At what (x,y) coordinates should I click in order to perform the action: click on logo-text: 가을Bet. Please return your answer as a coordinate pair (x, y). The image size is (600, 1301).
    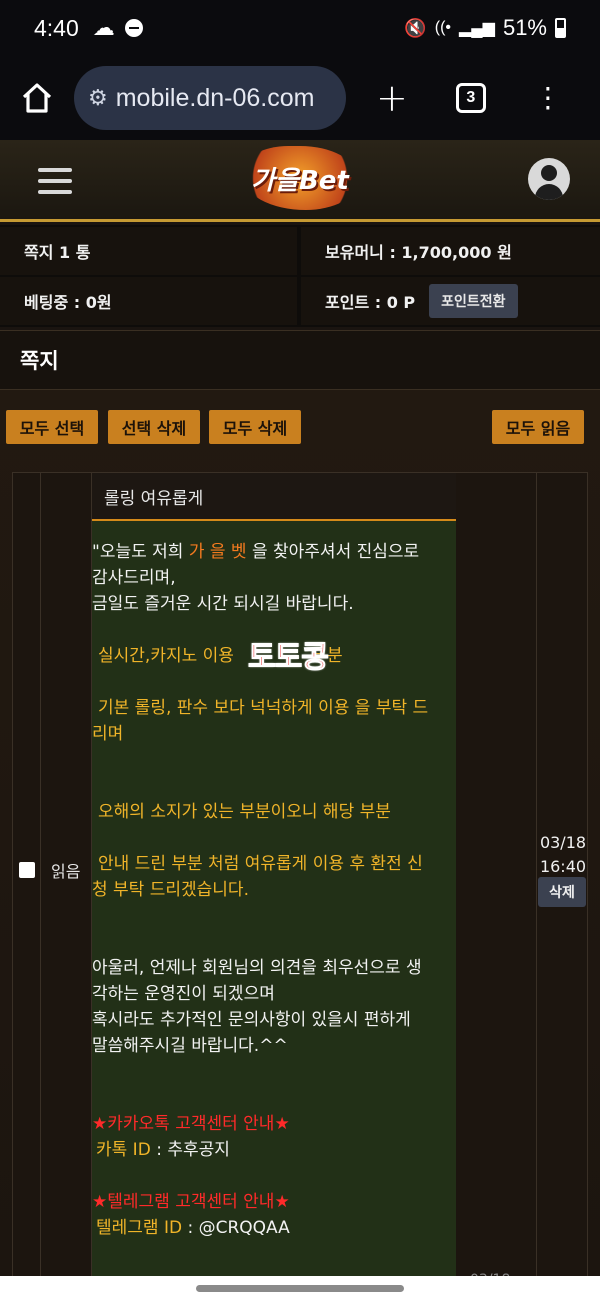
    Looking at the image, I should click on (300, 180).